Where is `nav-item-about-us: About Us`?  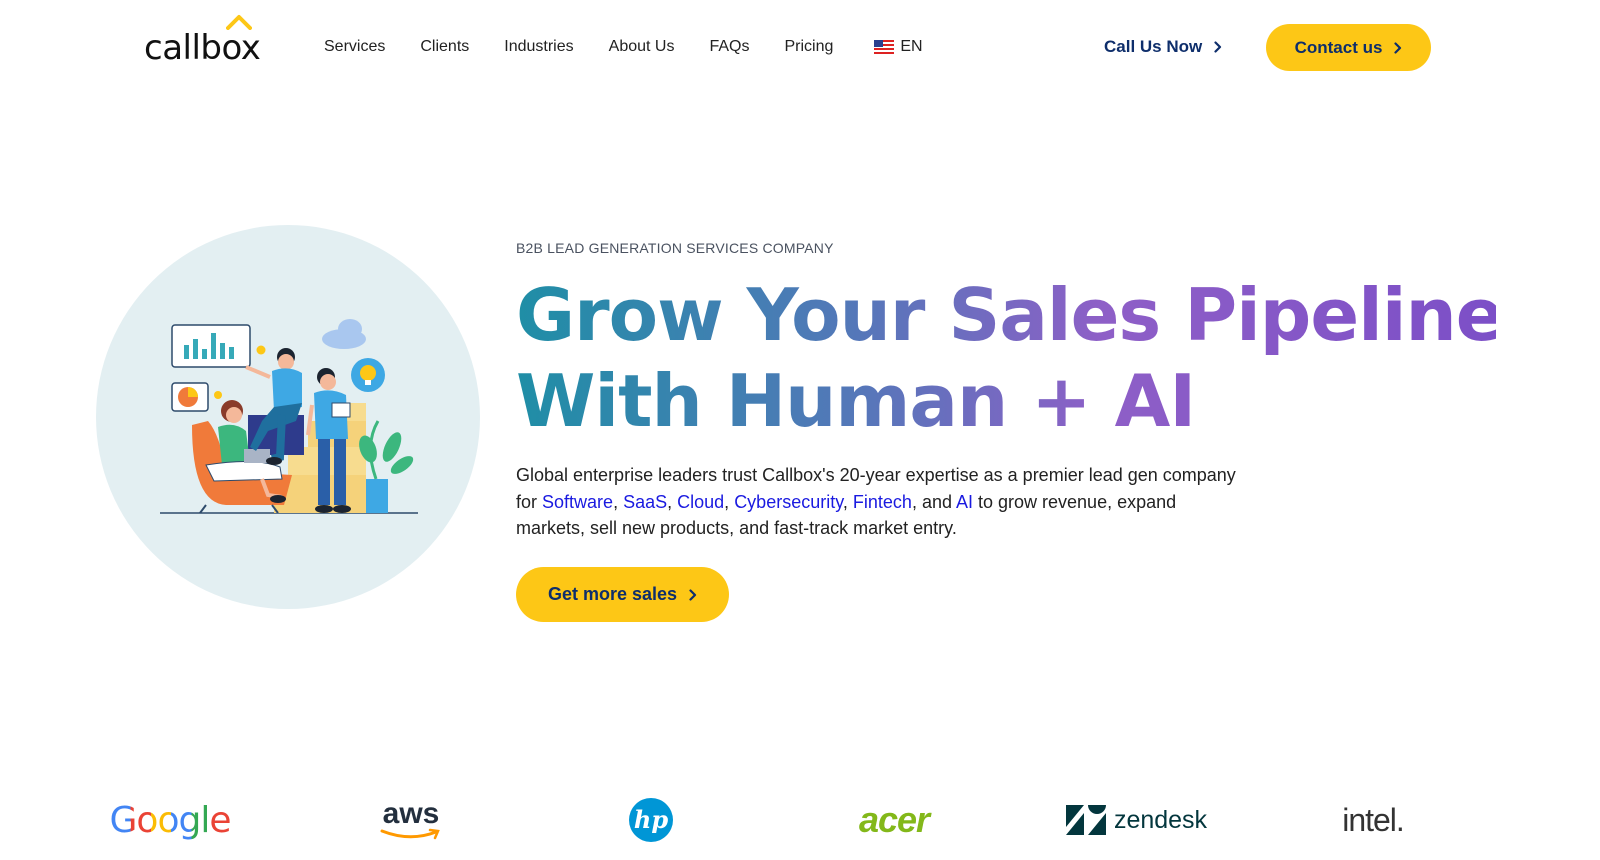 nav-item-about-us: About Us is located at coordinates (642, 47).